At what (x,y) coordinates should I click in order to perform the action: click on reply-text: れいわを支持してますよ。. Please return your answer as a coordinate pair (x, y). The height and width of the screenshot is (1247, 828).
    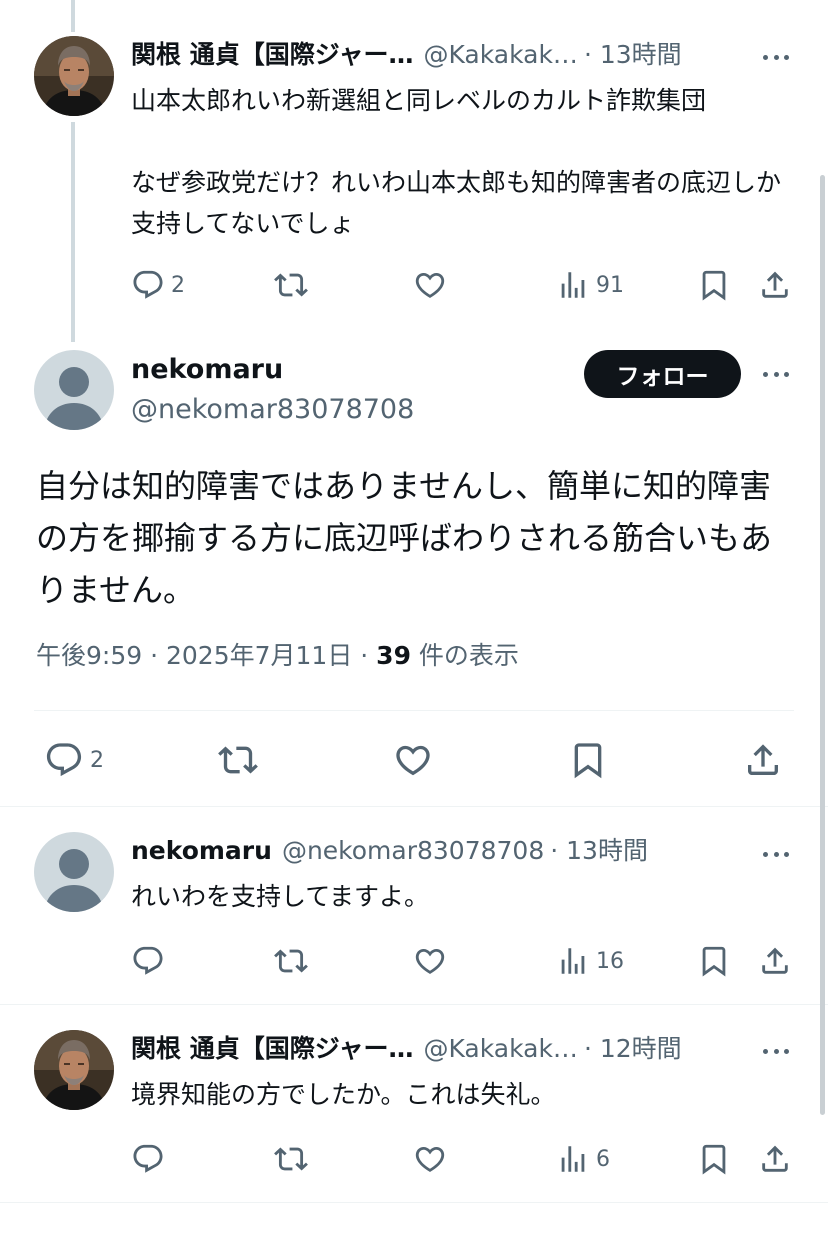
    Looking at the image, I should click on (280, 896).